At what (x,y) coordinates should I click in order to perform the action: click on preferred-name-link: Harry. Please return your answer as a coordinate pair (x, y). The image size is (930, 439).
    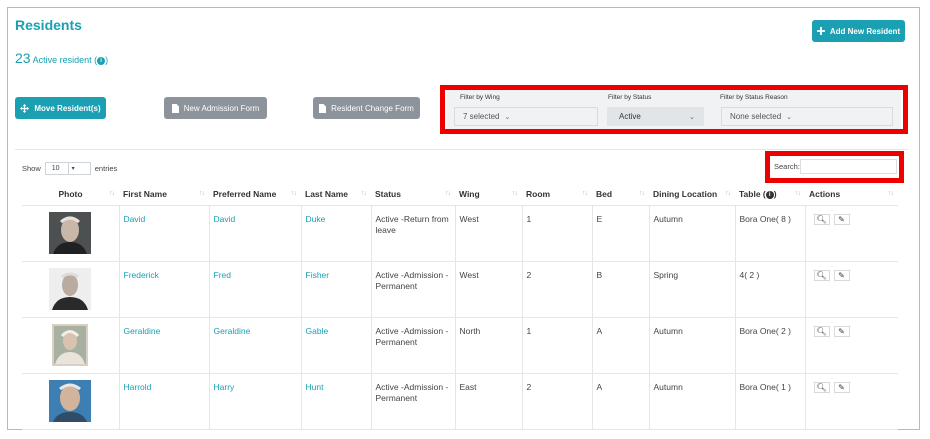
    Looking at the image, I should click on (224, 387).